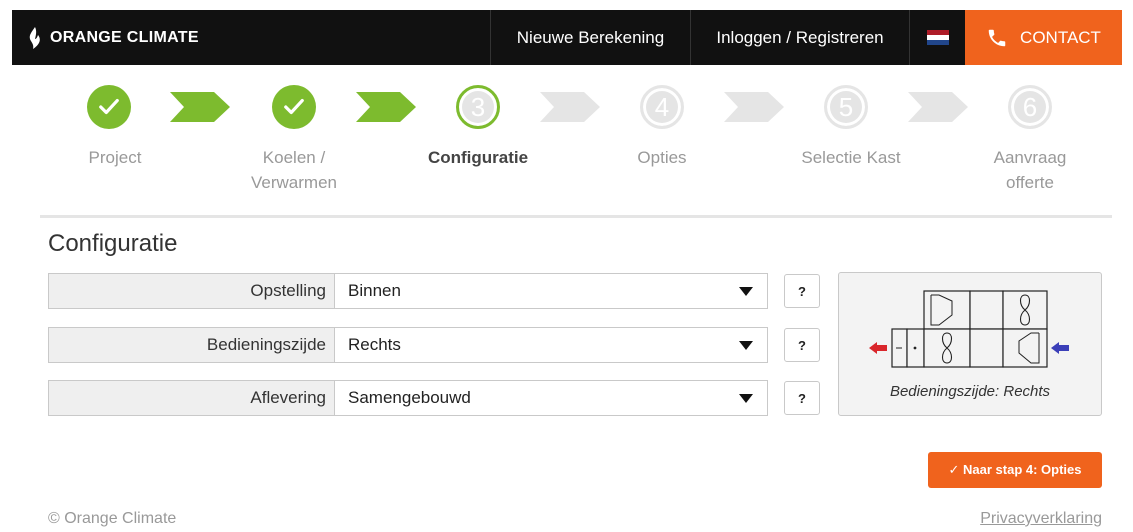  I want to click on step-2-circle, so click(294, 107).